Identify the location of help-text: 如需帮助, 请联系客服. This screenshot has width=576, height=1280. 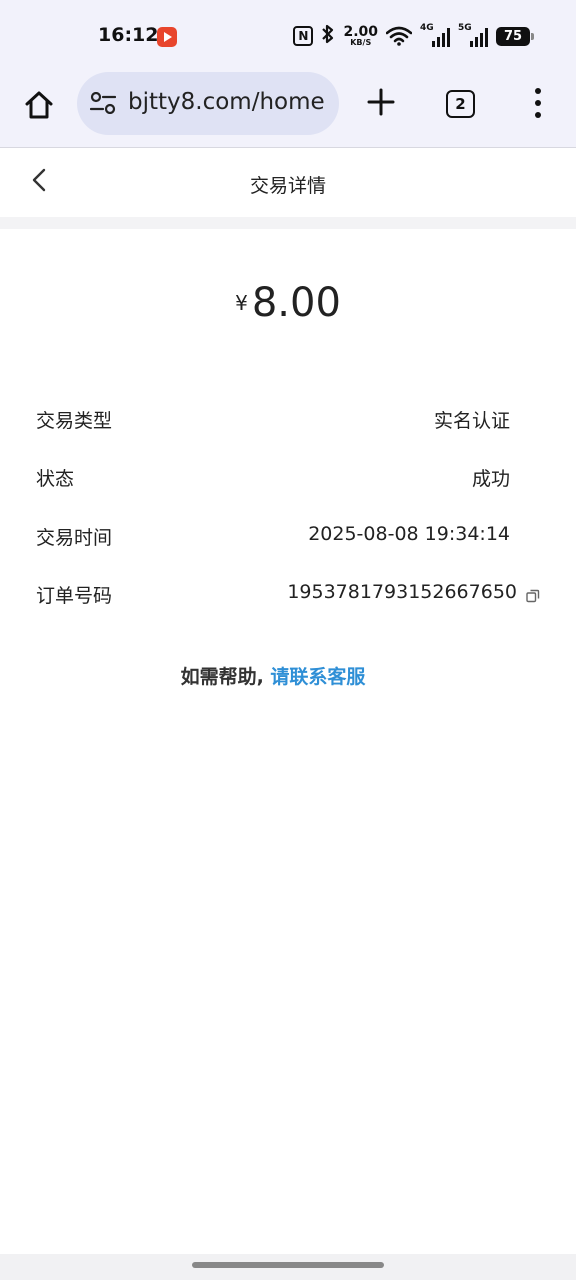
(273, 675).